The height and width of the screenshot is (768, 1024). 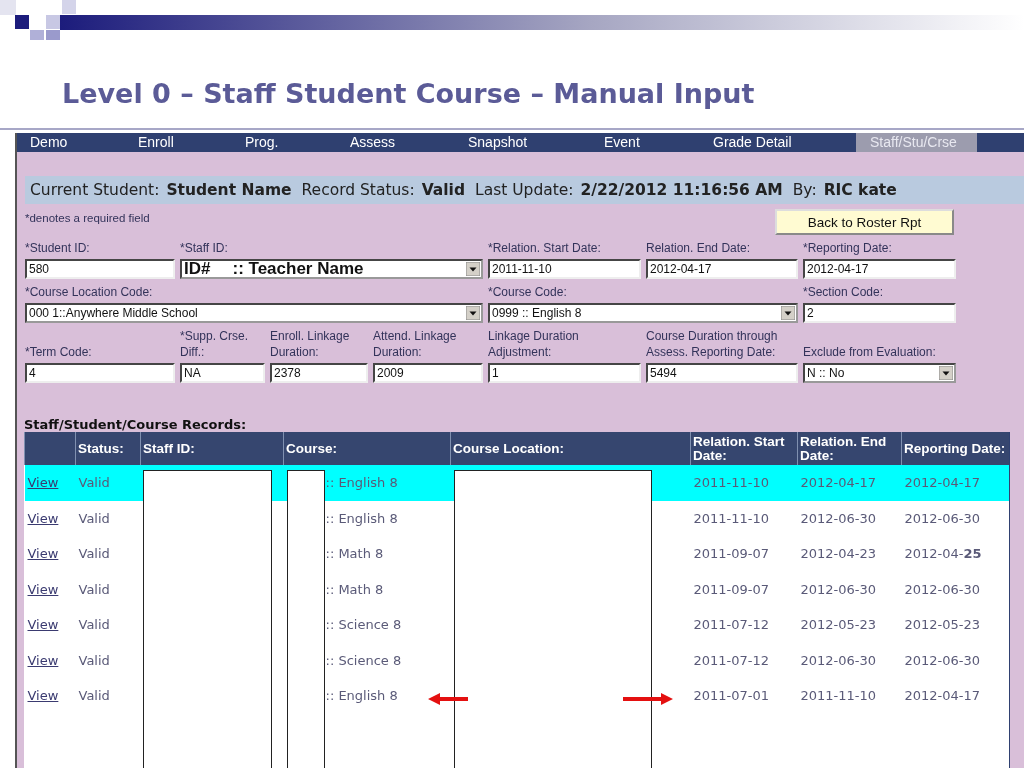 I want to click on records-title: Staff/Student/Course Records:, so click(x=136, y=424).